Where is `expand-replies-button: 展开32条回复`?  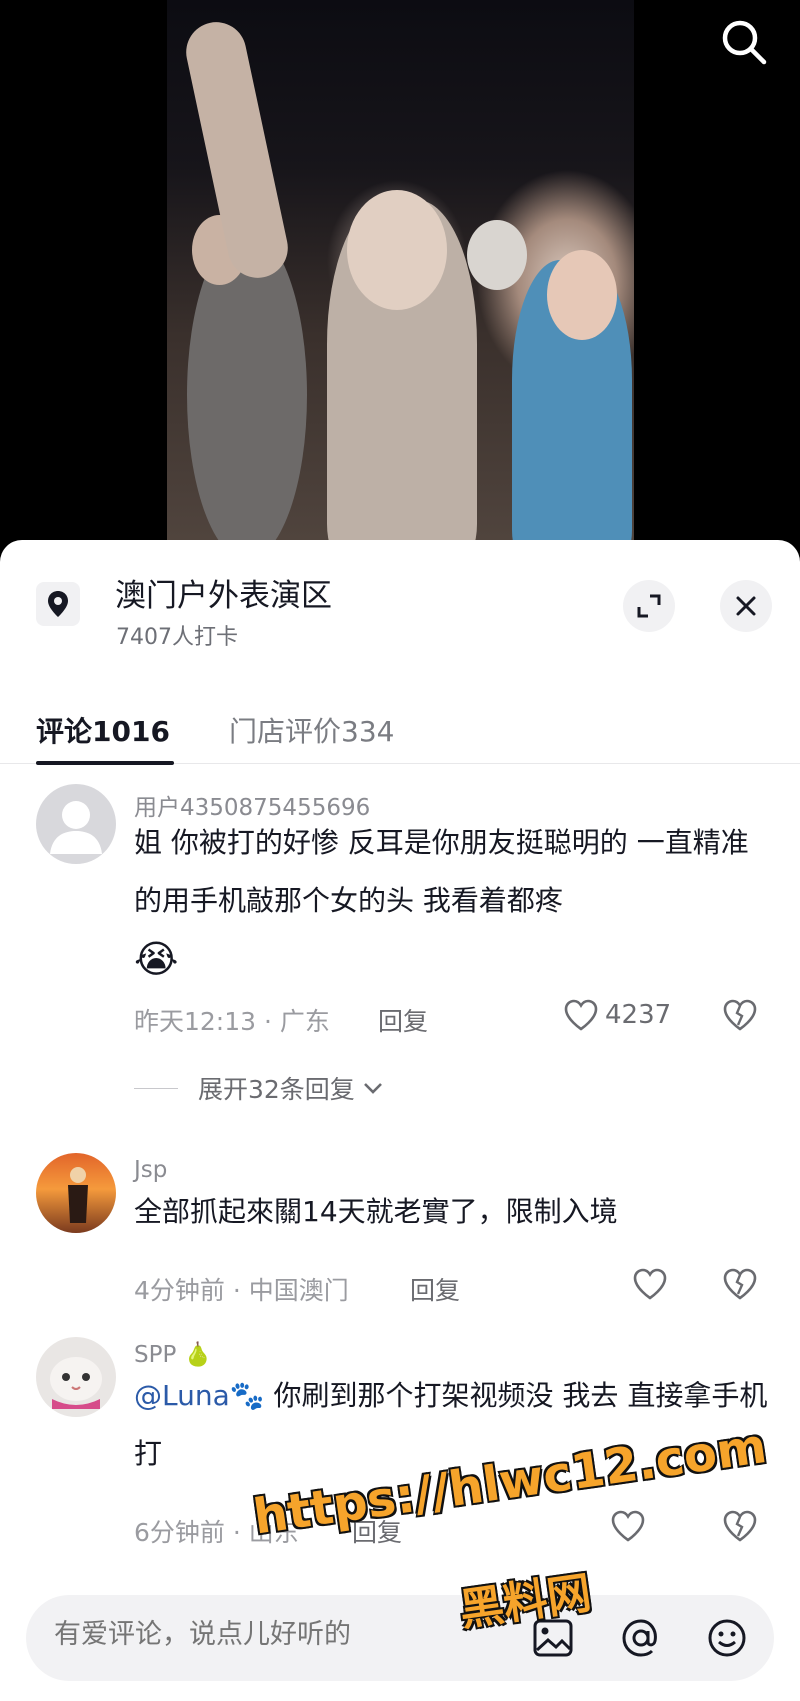
expand-replies-button: 展开32条回复 is located at coordinates (259, 1088).